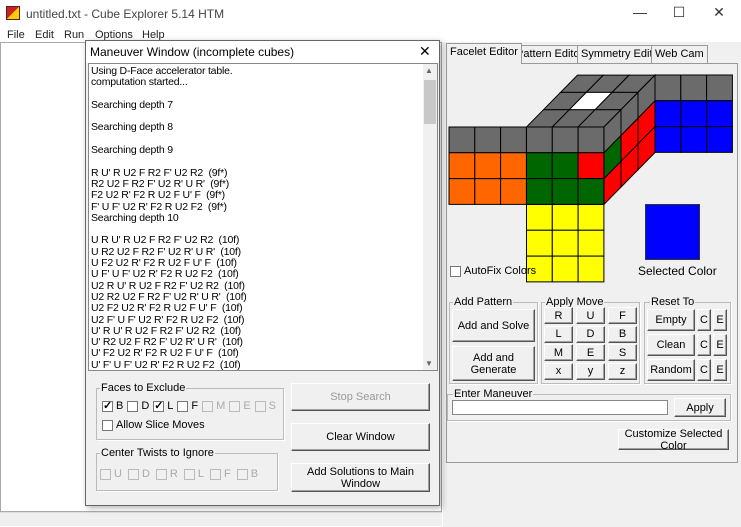 Image resolution: width=741 pixels, height=527 pixels. What do you see at coordinates (558, 352) in the screenshot?
I see `move-button-M: M` at bounding box center [558, 352].